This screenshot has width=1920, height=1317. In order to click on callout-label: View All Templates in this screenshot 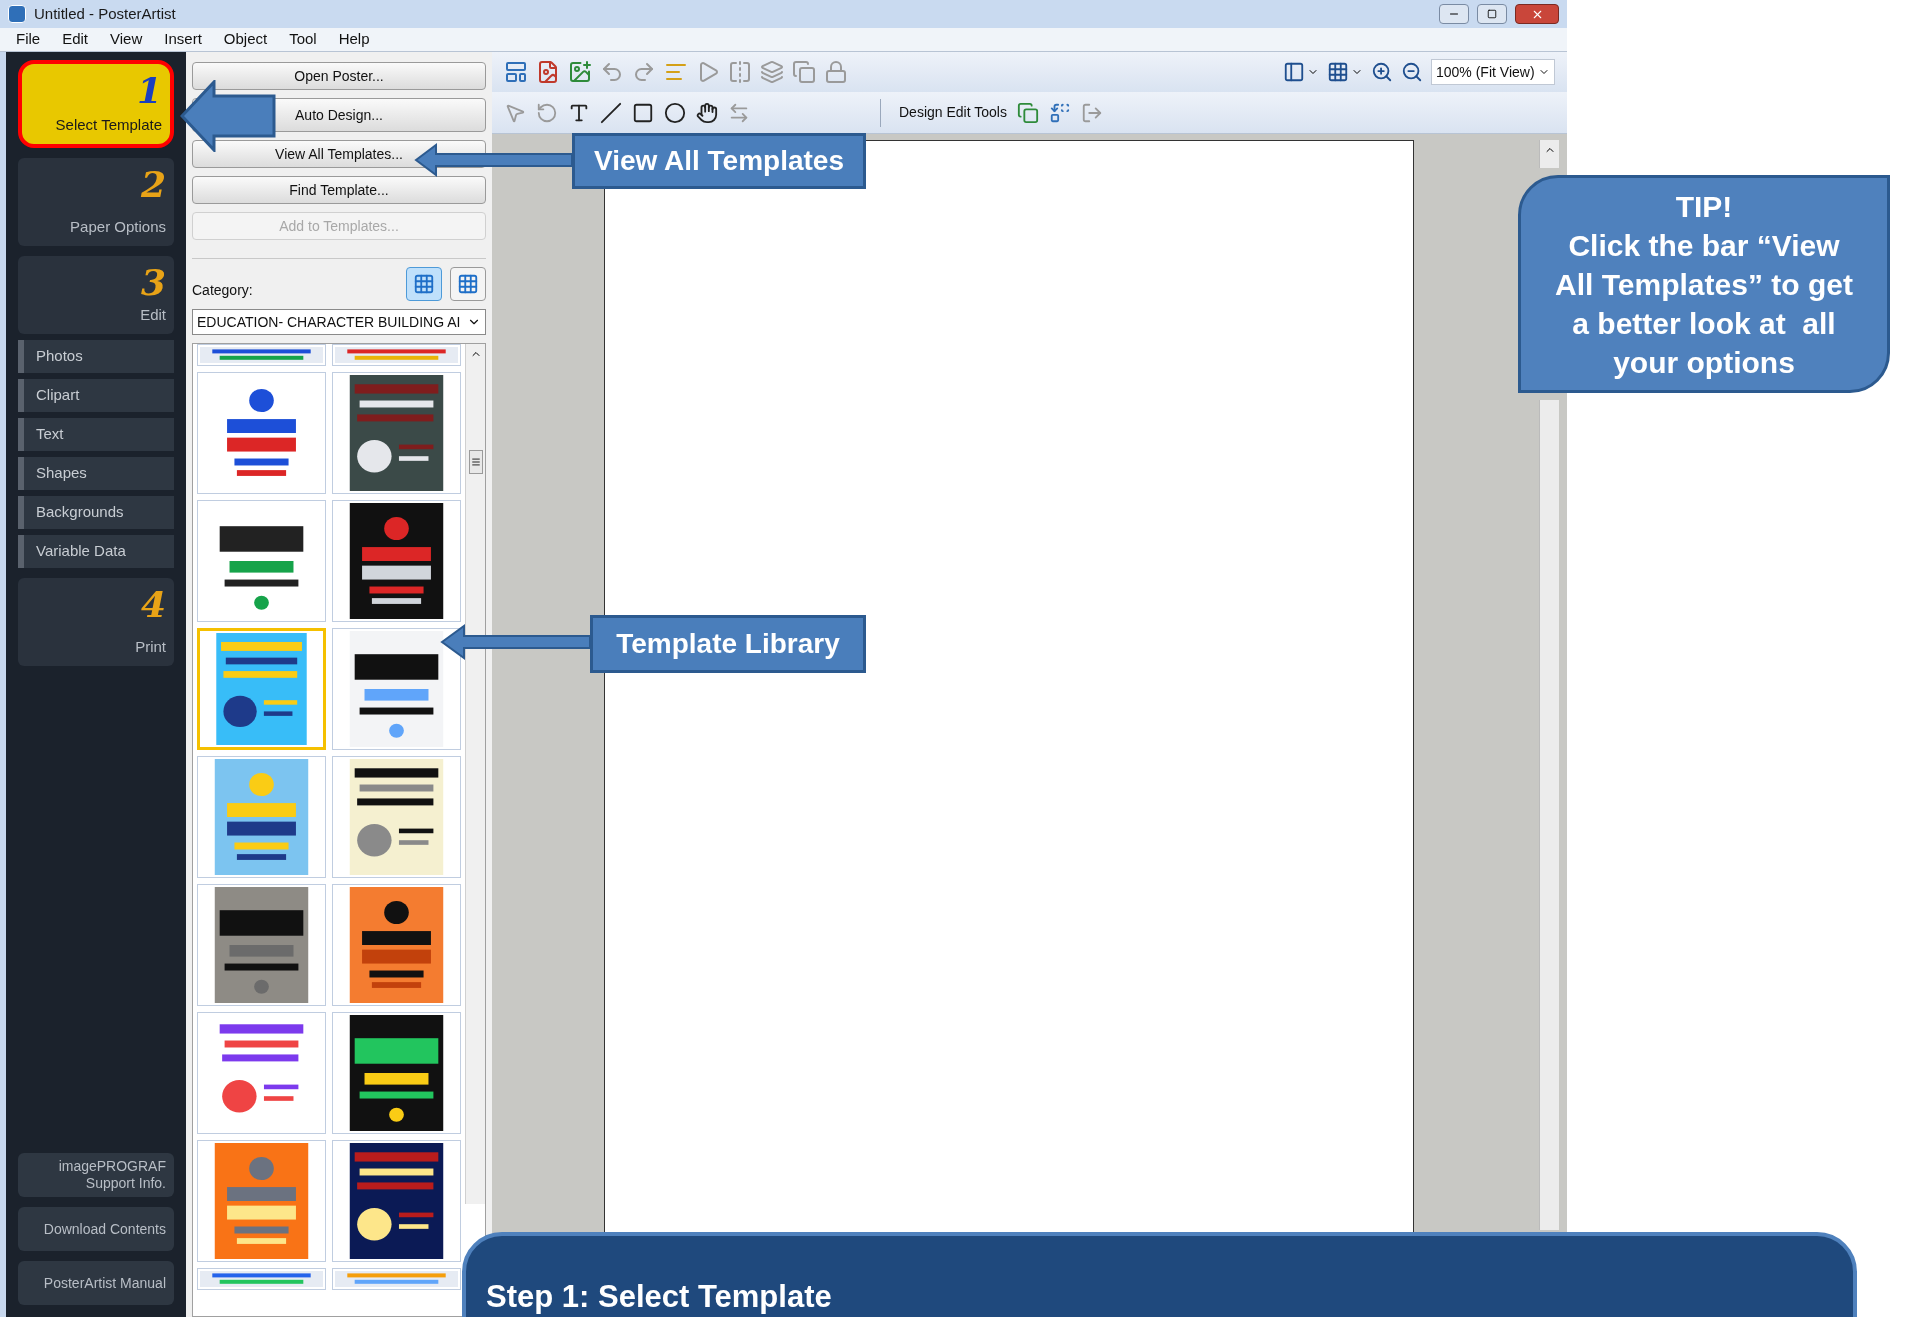, I will do `click(719, 161)`.